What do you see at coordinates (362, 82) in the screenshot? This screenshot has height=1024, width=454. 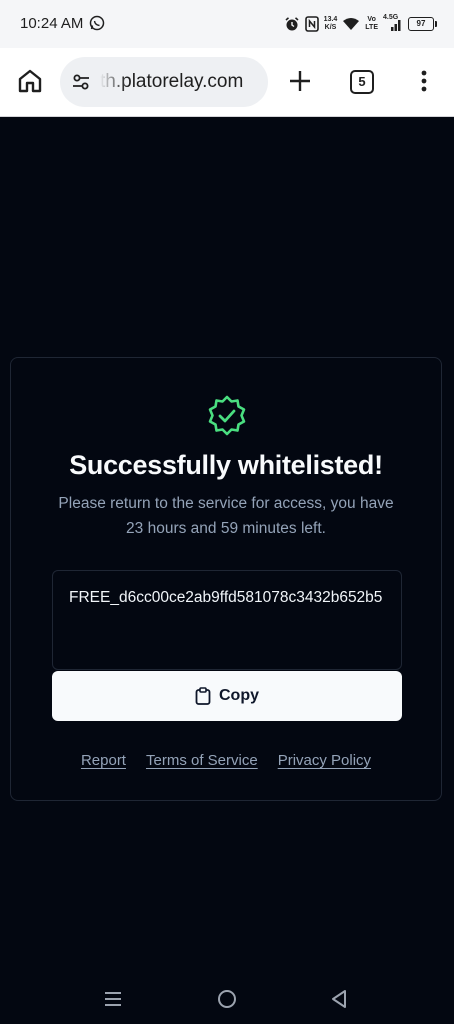 I see `tabs-icon: 5` at bounding box center [362, 82].